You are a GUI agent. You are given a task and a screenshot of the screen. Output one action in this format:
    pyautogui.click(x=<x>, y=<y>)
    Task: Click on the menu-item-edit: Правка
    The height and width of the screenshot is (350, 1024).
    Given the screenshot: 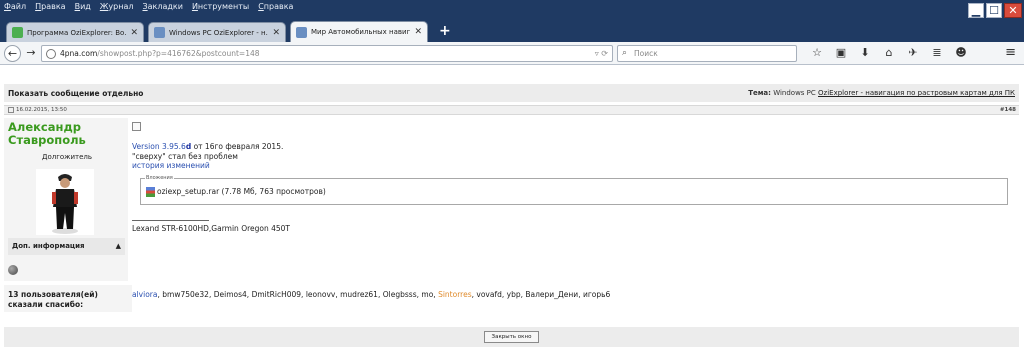 What is the action you would take?
    pyautogui.click(x=50, y=6)
    